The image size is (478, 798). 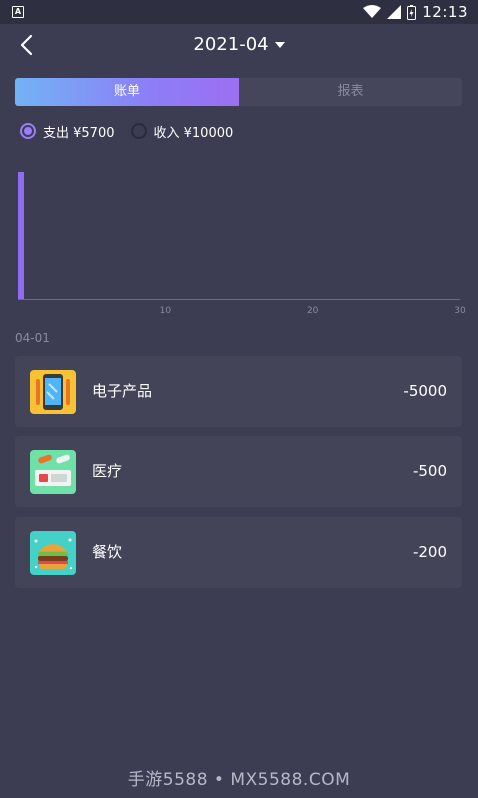 I want to click on record-item: 电子产品 -5000, so click(x=238, y=391).